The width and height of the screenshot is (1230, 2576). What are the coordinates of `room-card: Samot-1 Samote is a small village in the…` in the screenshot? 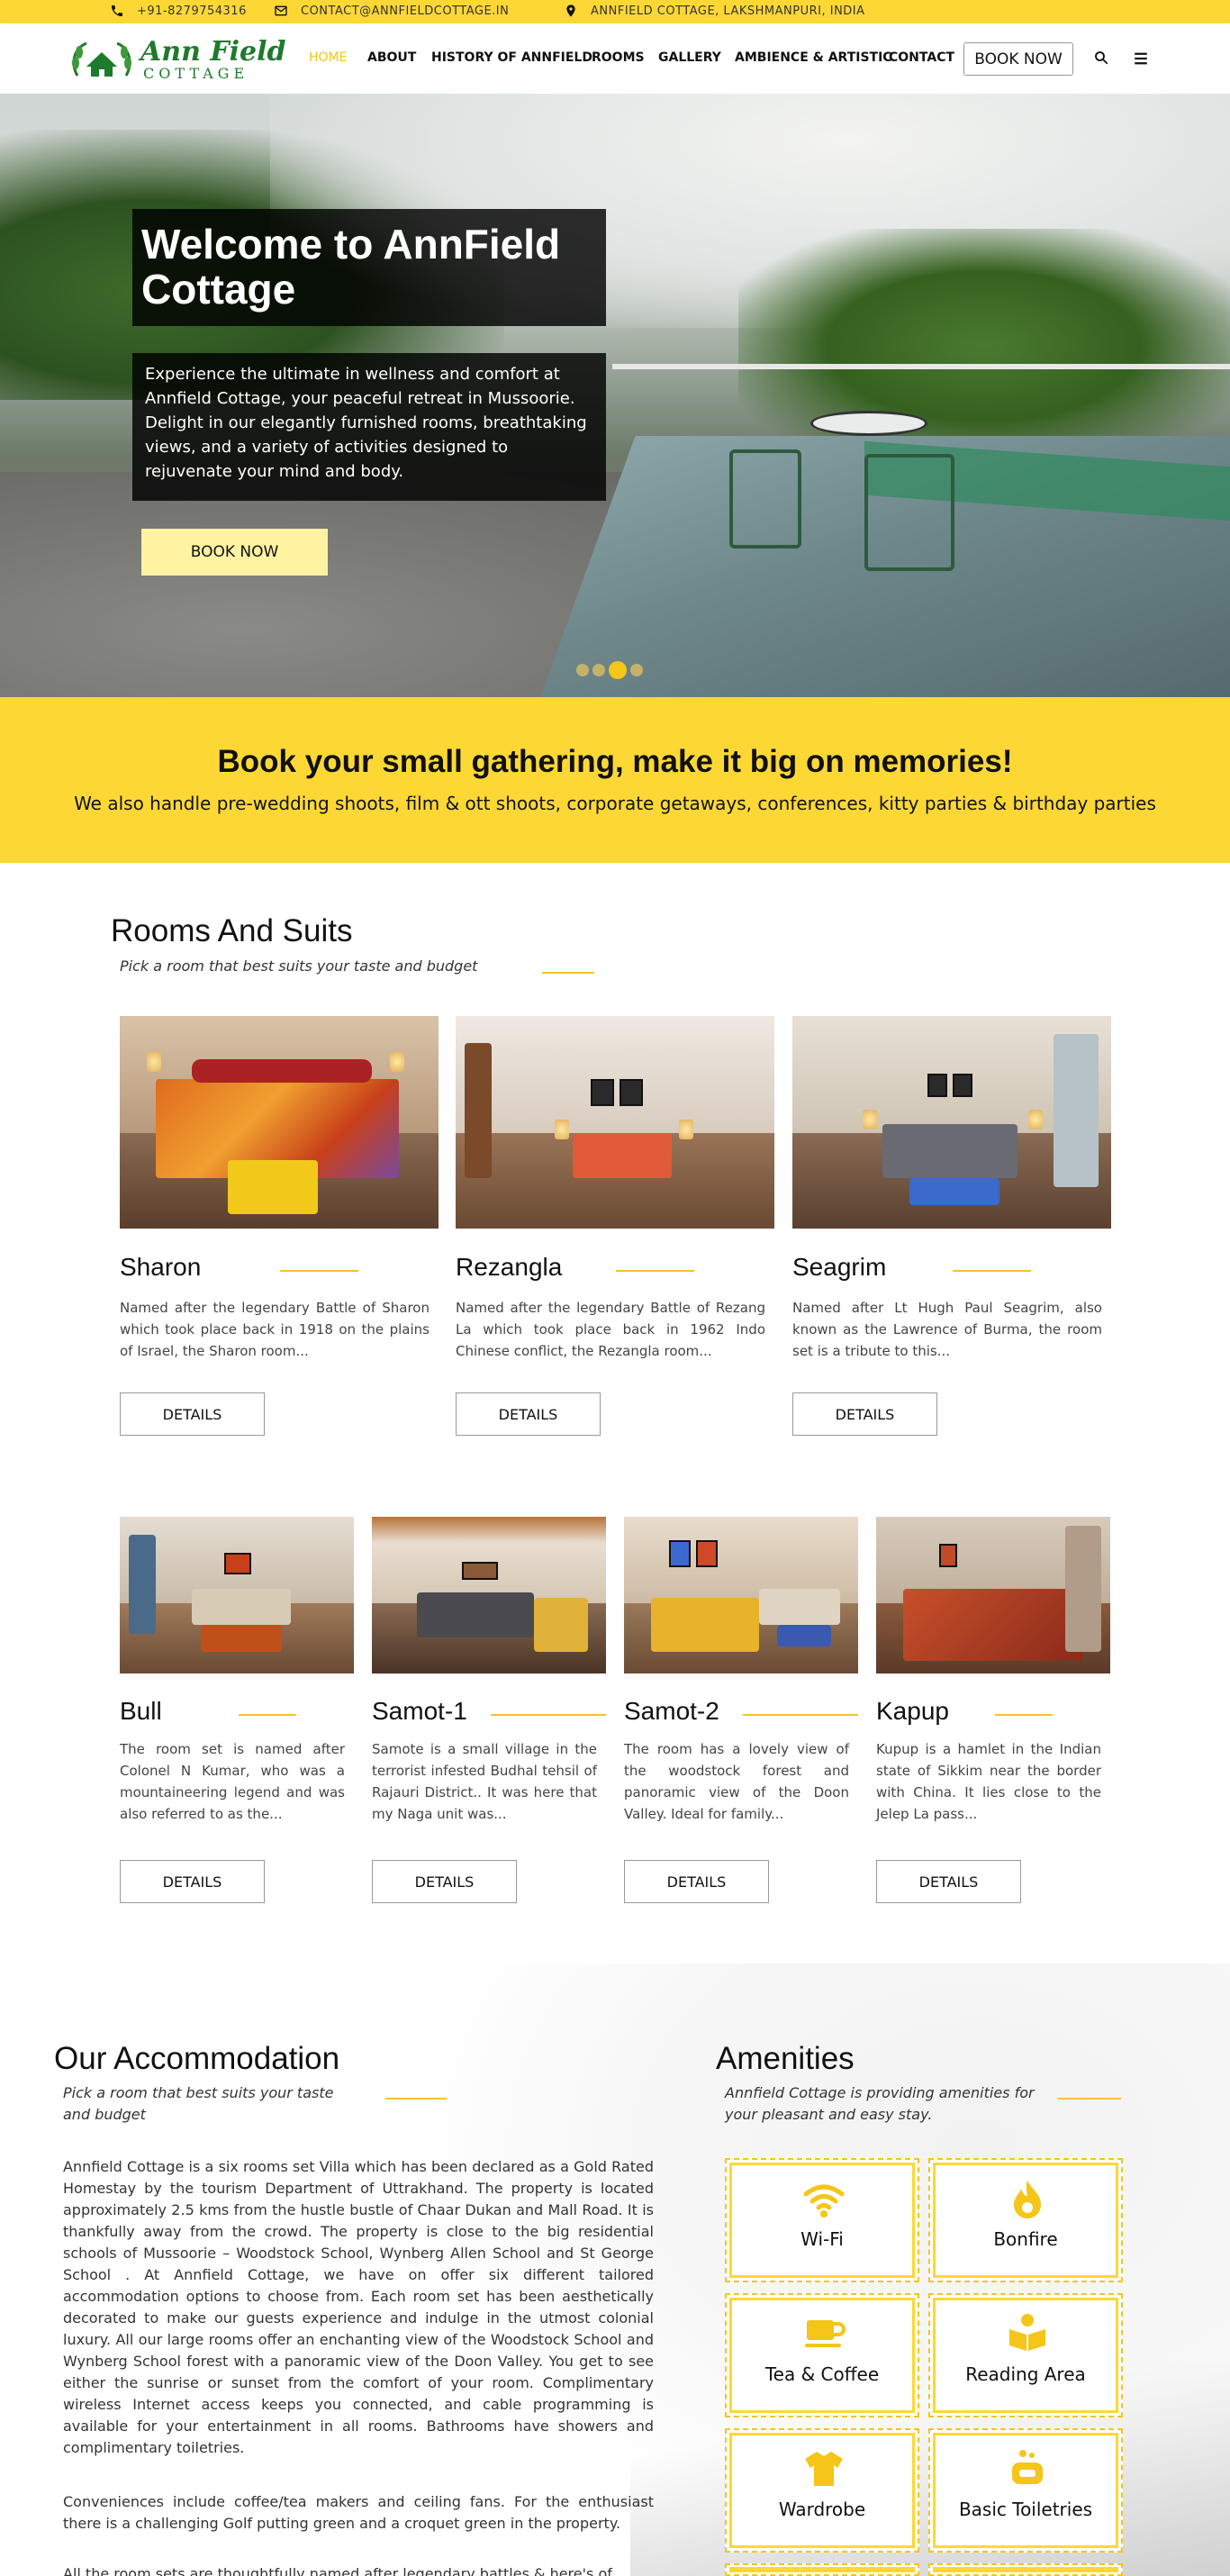 It's located at (489, 1710).